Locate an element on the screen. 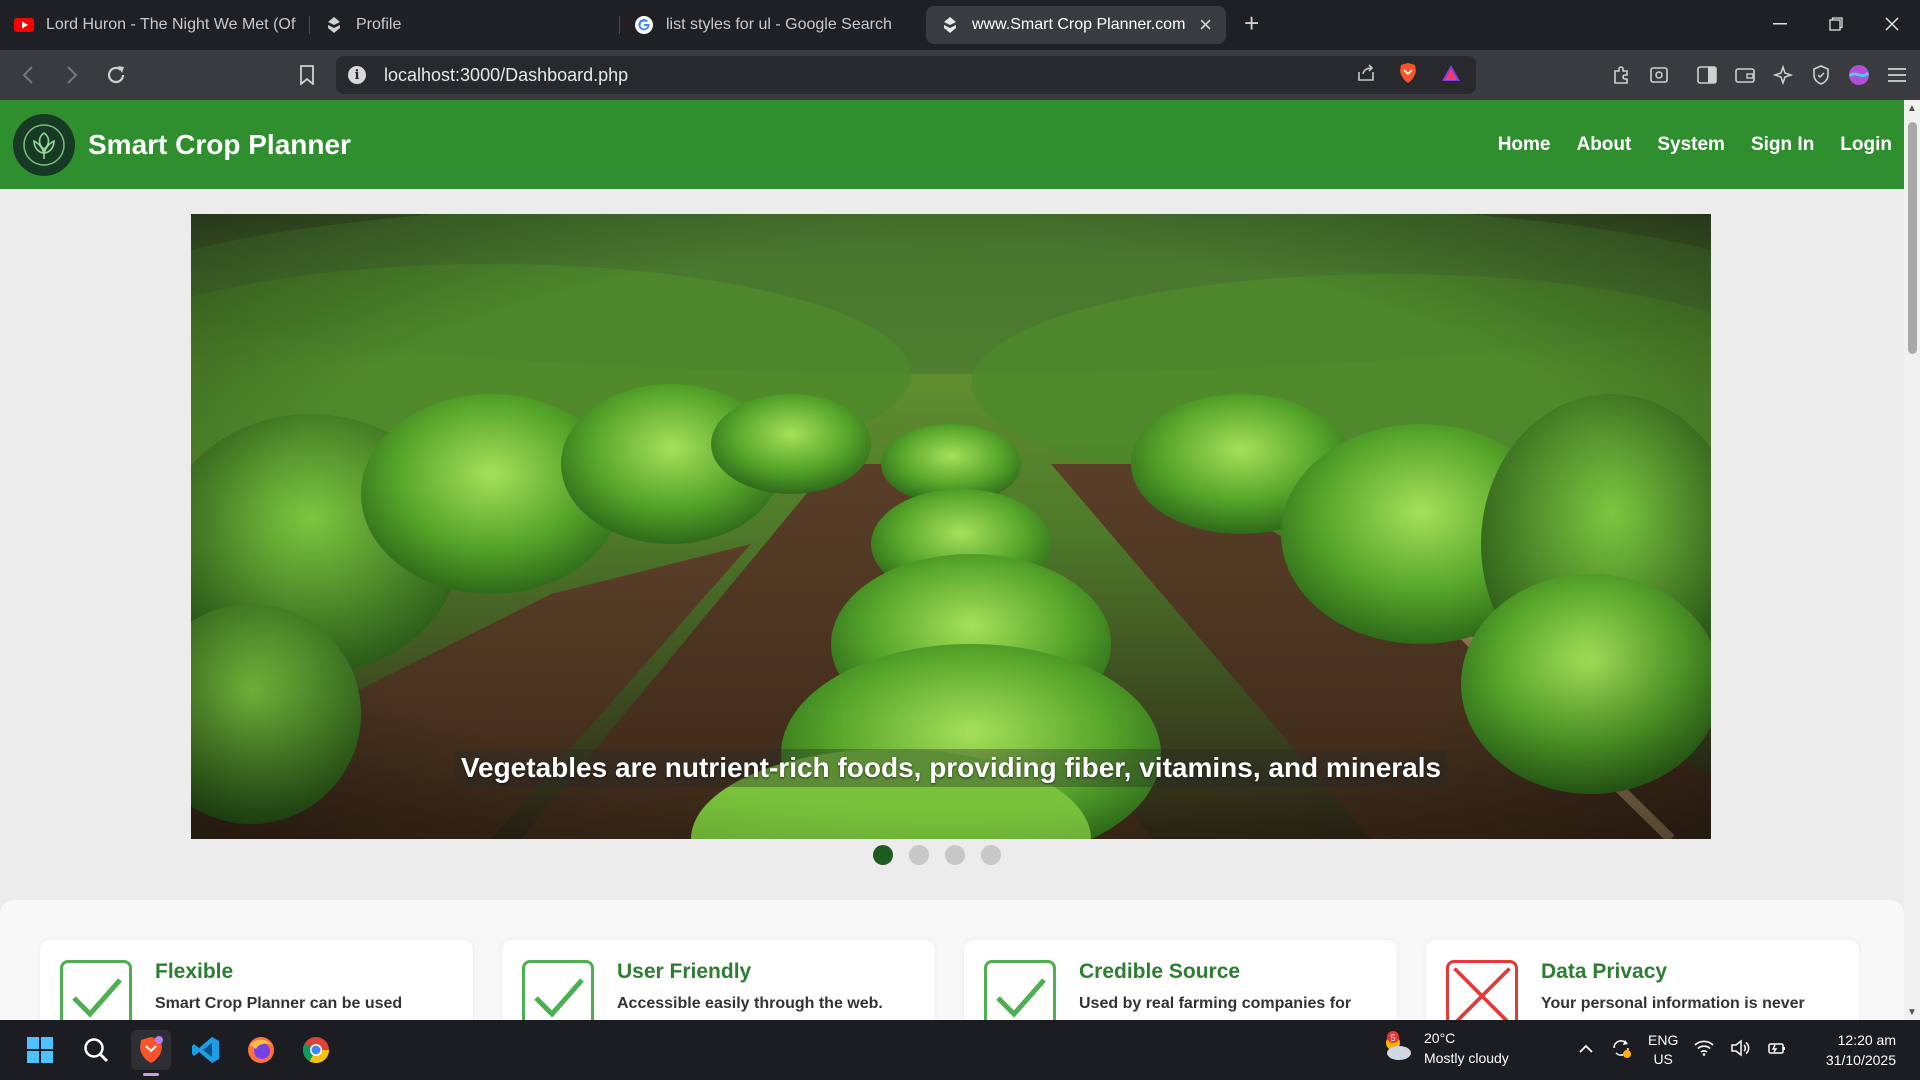  bookmark-icon is located at coordinates (307, 75).